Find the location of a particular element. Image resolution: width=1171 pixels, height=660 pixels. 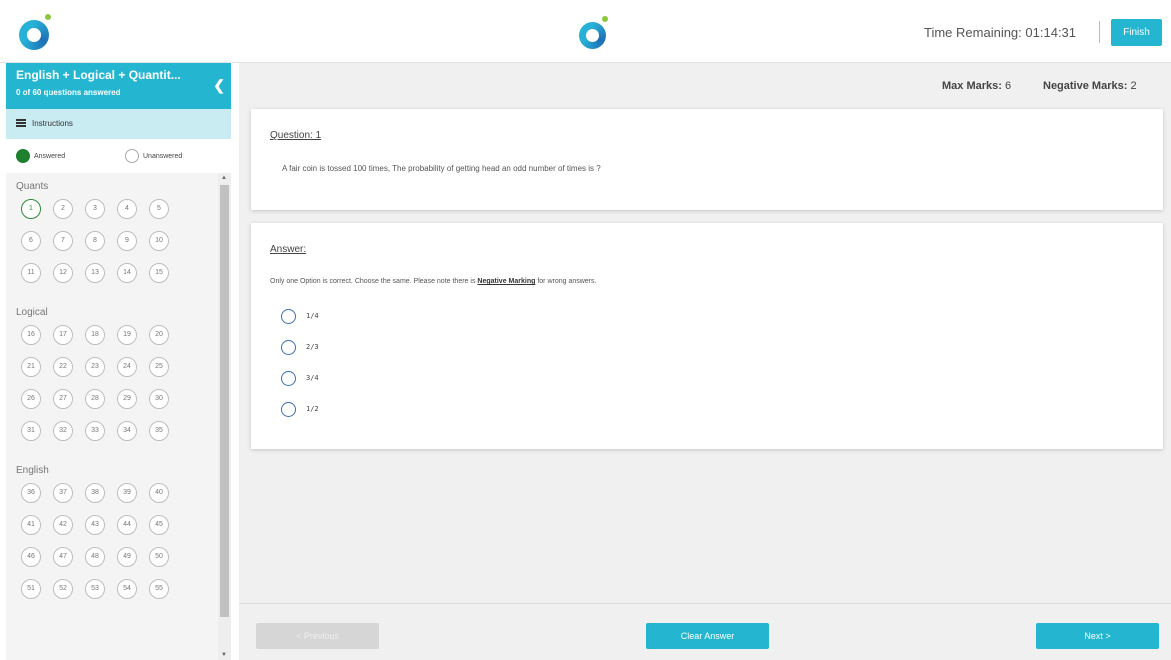

question-bubble: 24 is located at coordinates (127, 367).